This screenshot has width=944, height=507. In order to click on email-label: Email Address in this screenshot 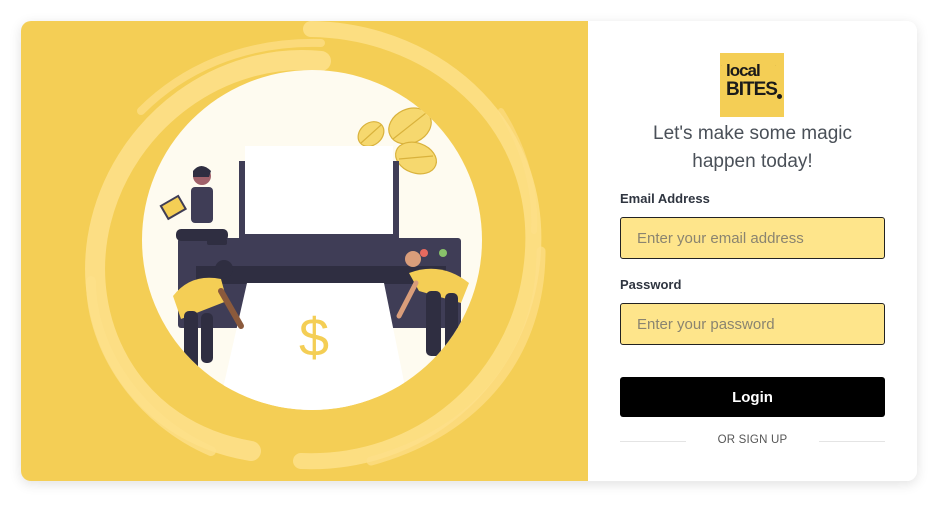, I will do `click(665, 198)`.